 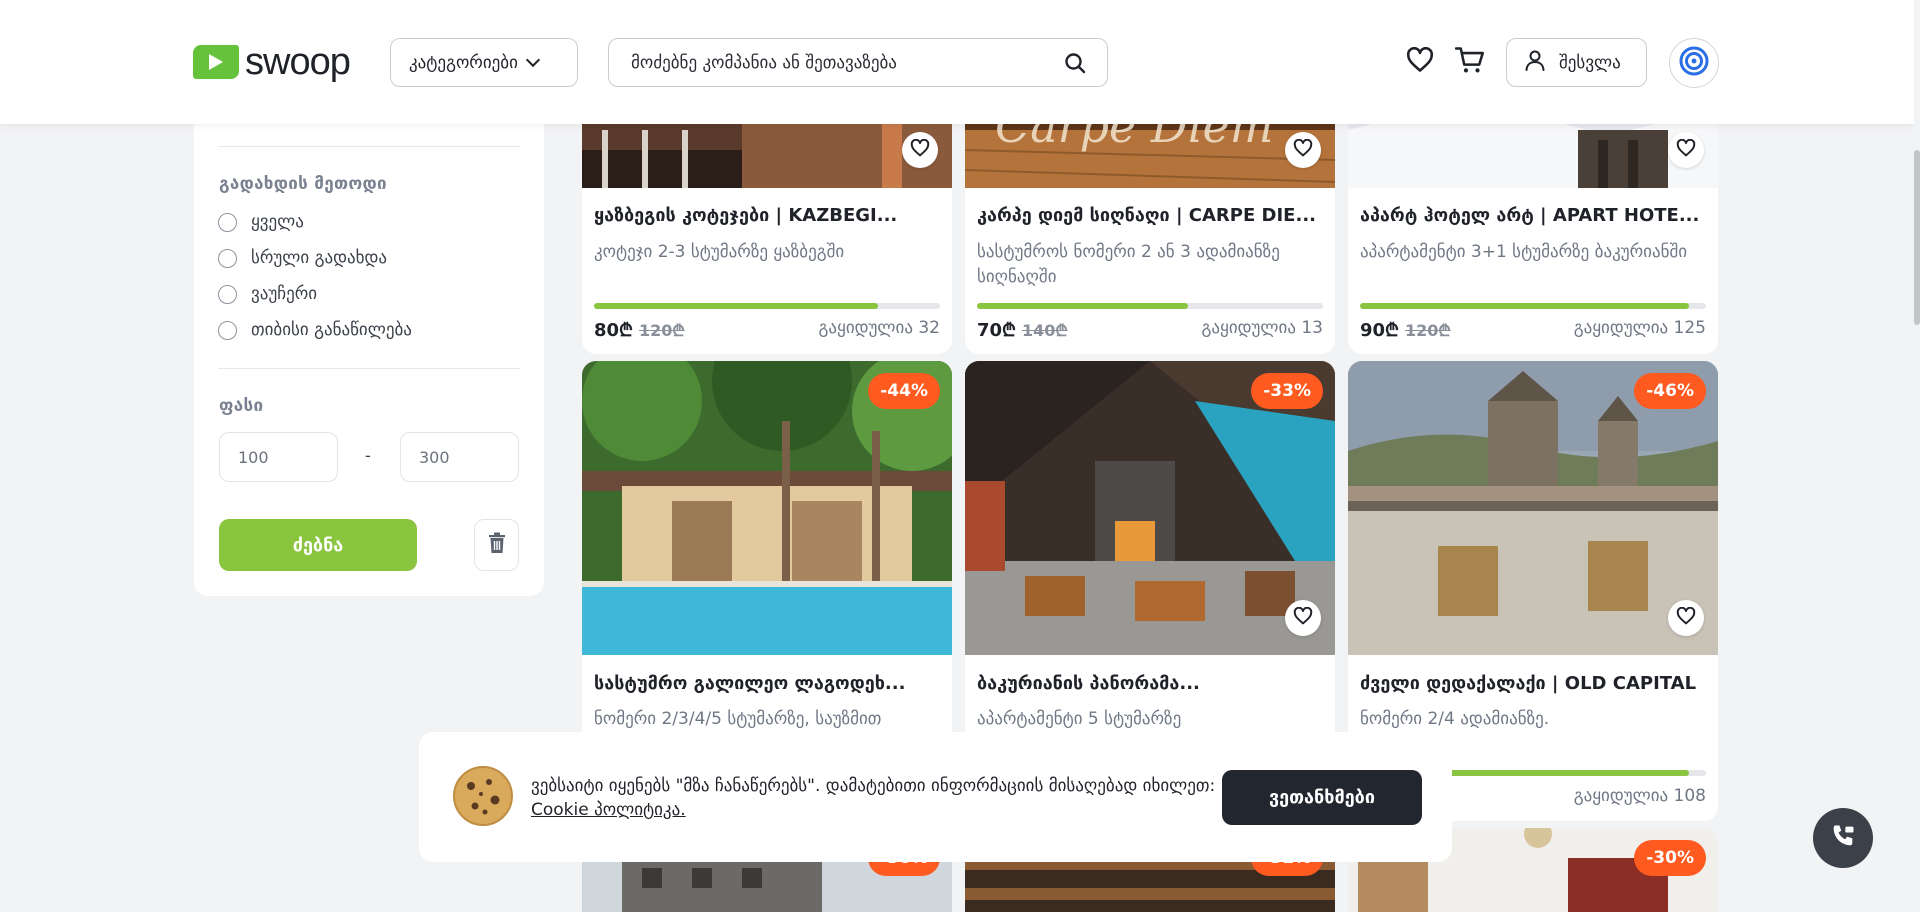 I want to click on offer-subtitle: ნომერი 2/3/4/5 სტუმარზე, საუზმით, so click(x=738, y=719).